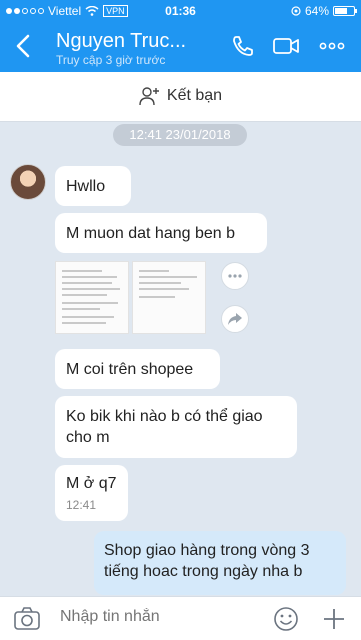 The height and width of the screenshot is (640, 361). Describe the element at coordinates (180, 135) in the screenshot. I see `date-separator: 12:41 23/01/2018` at that location.